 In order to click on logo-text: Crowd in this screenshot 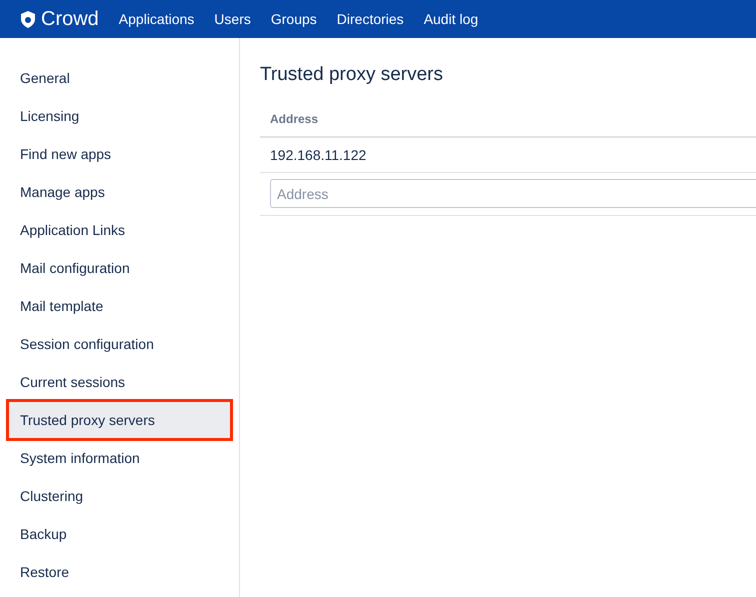, I will do `click(70, 19)`.